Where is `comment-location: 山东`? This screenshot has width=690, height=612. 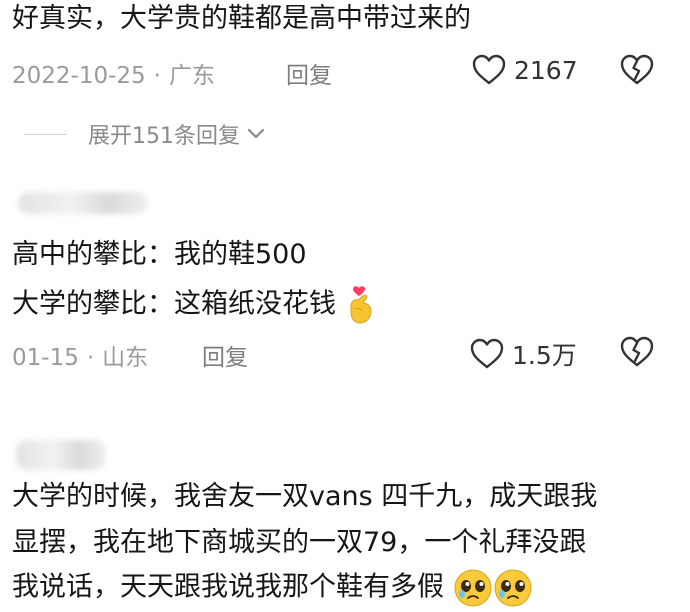 comment-location: 山东 is located at coordinates (125, 358).